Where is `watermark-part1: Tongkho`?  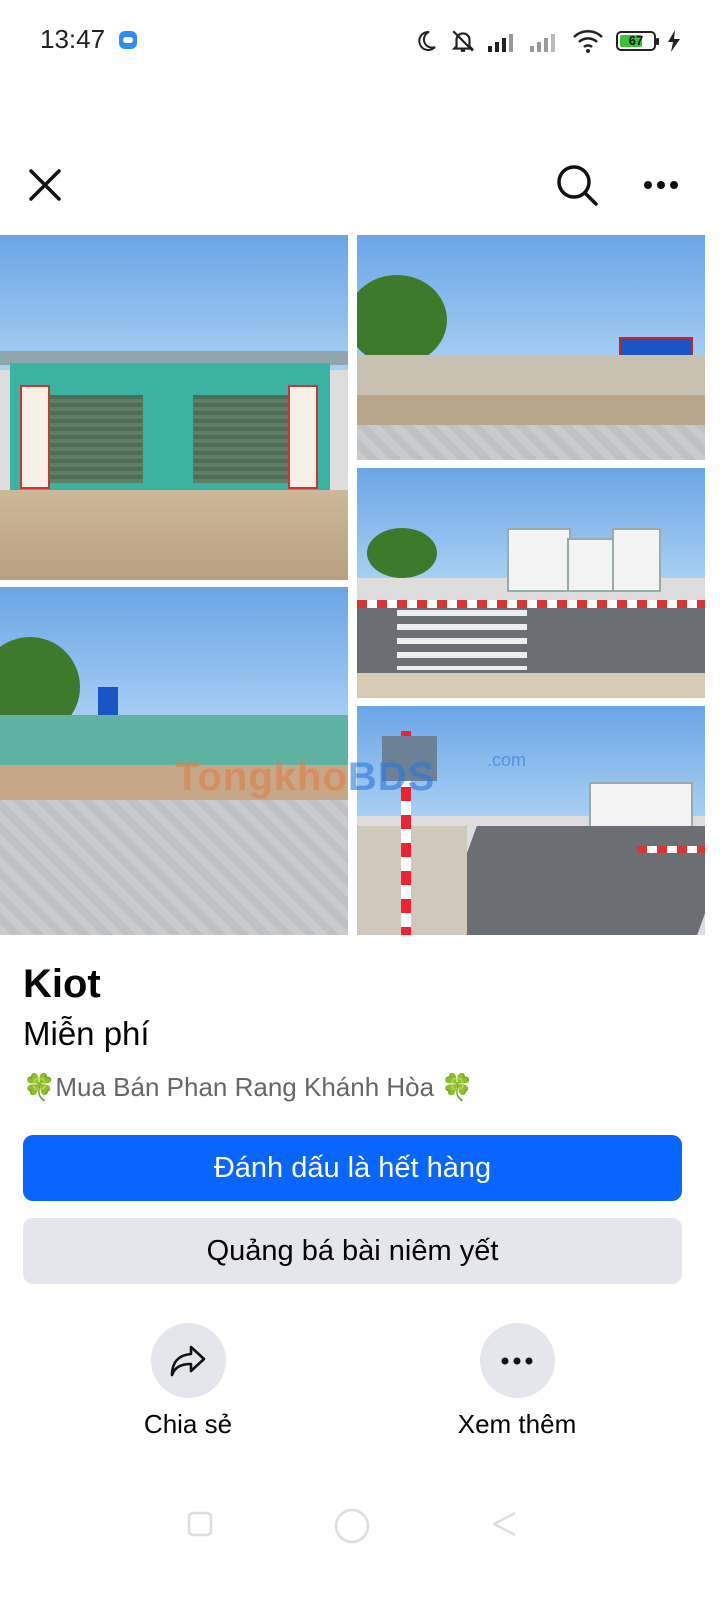
watermark-part1: Tongkho is located at coordinates (261, 777).